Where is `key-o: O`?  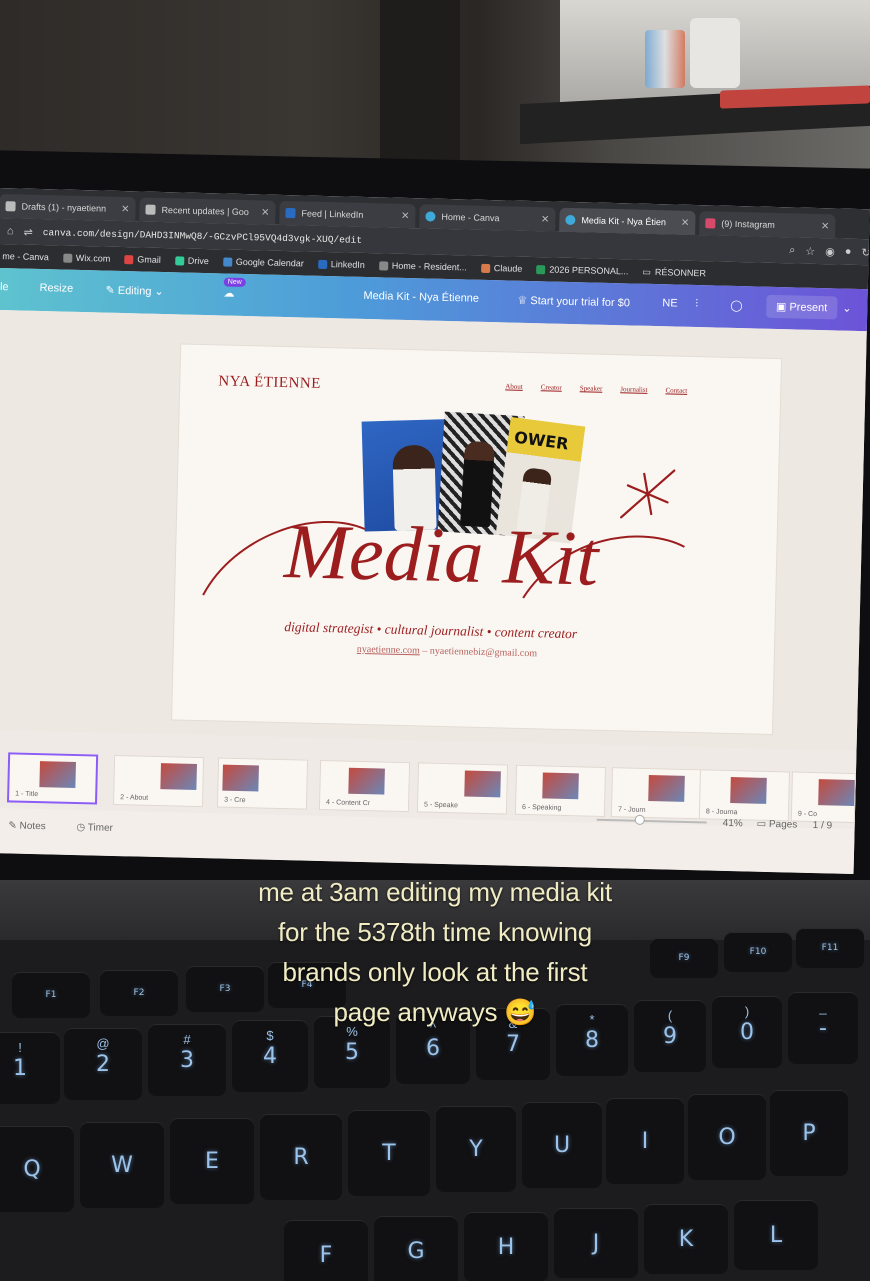
key-o: O is located at coordinates (727, 1137).